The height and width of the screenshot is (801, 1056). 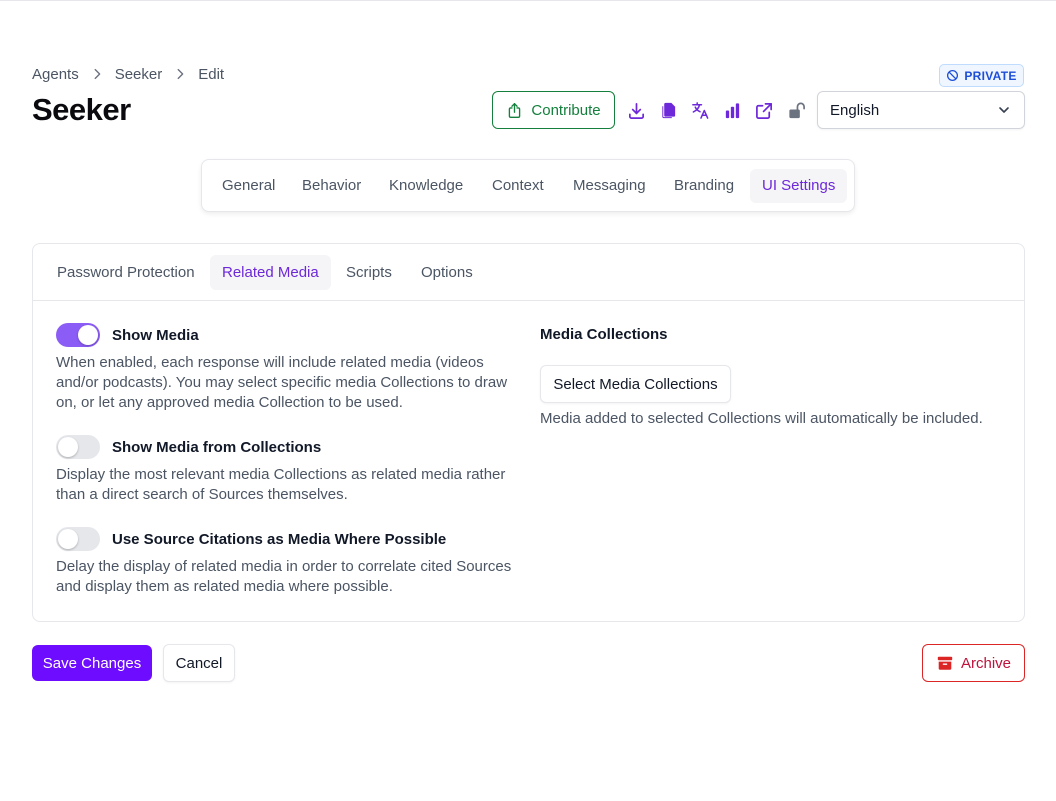 I want to click on breadcrumb: Agents Seeker Edit, so click(x=128, y=74).